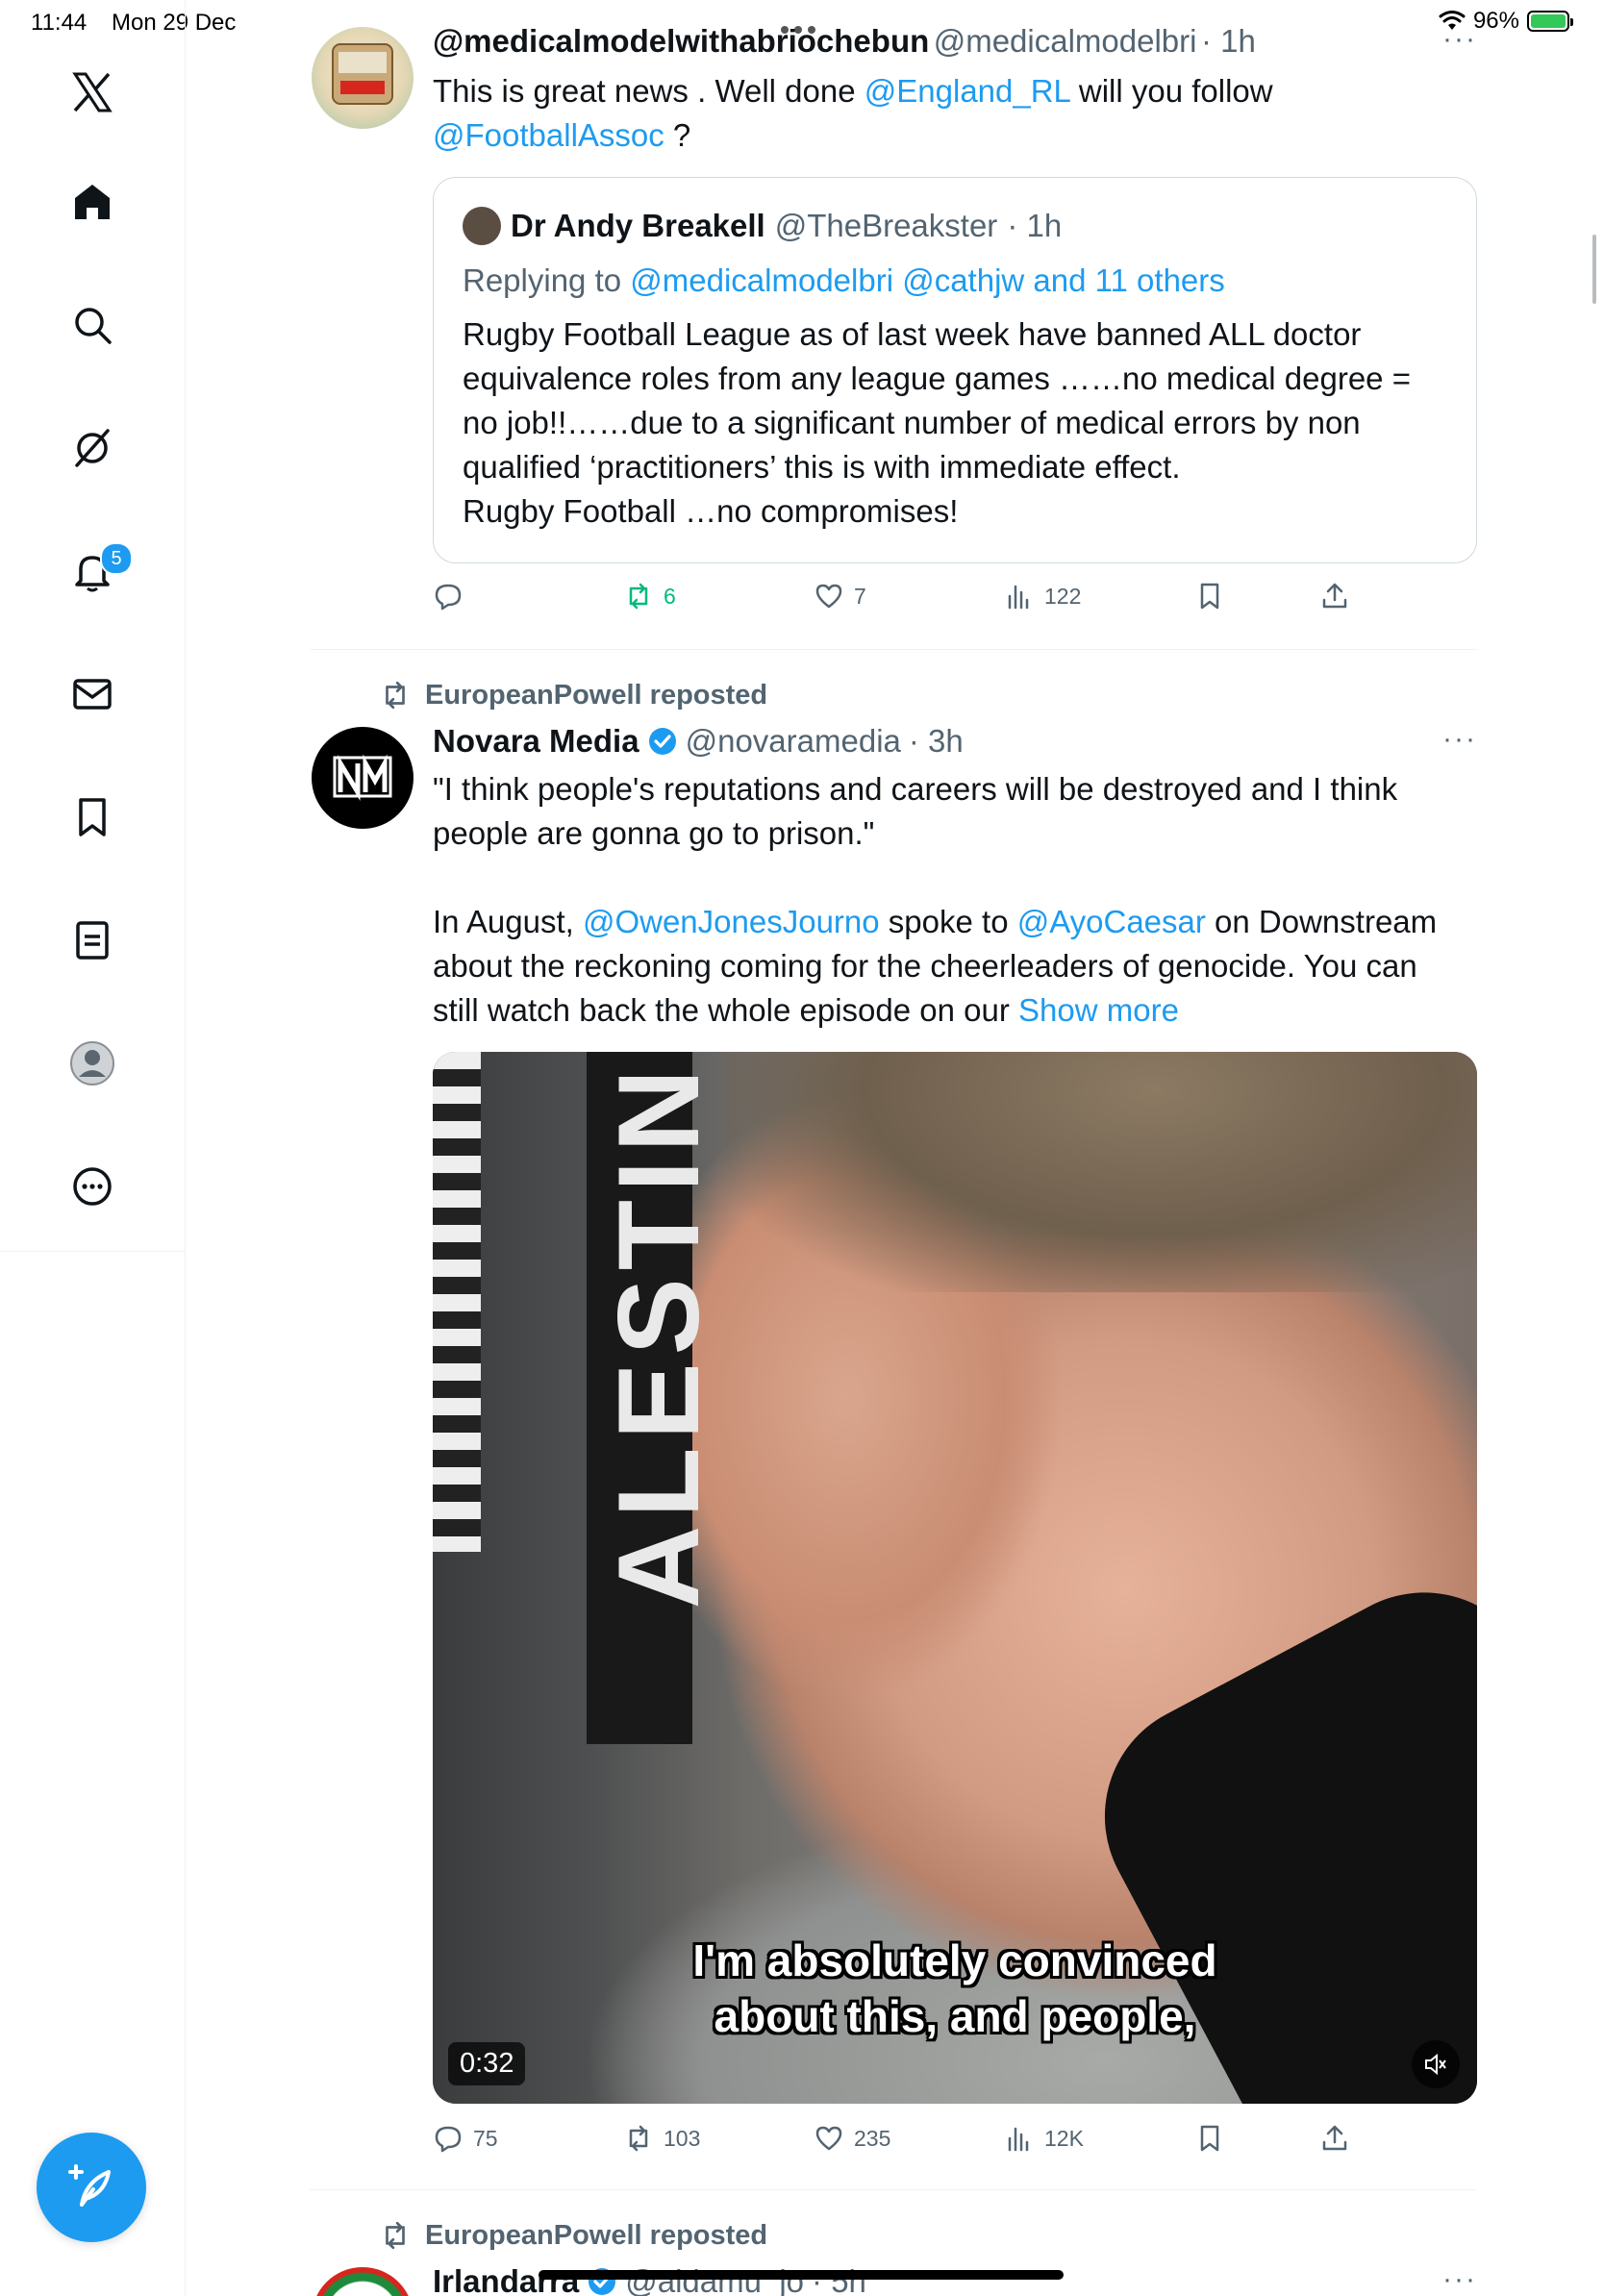  I want to click on notifications-icon: 5, so click(94, 571).